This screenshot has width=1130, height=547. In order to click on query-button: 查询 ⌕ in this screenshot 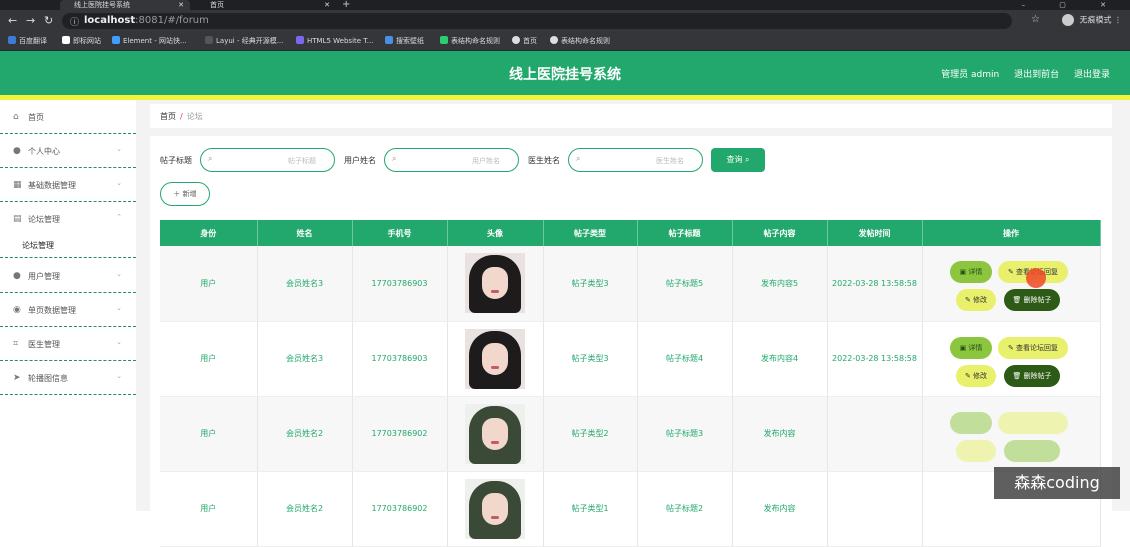, I will do `click(738, 160)`.